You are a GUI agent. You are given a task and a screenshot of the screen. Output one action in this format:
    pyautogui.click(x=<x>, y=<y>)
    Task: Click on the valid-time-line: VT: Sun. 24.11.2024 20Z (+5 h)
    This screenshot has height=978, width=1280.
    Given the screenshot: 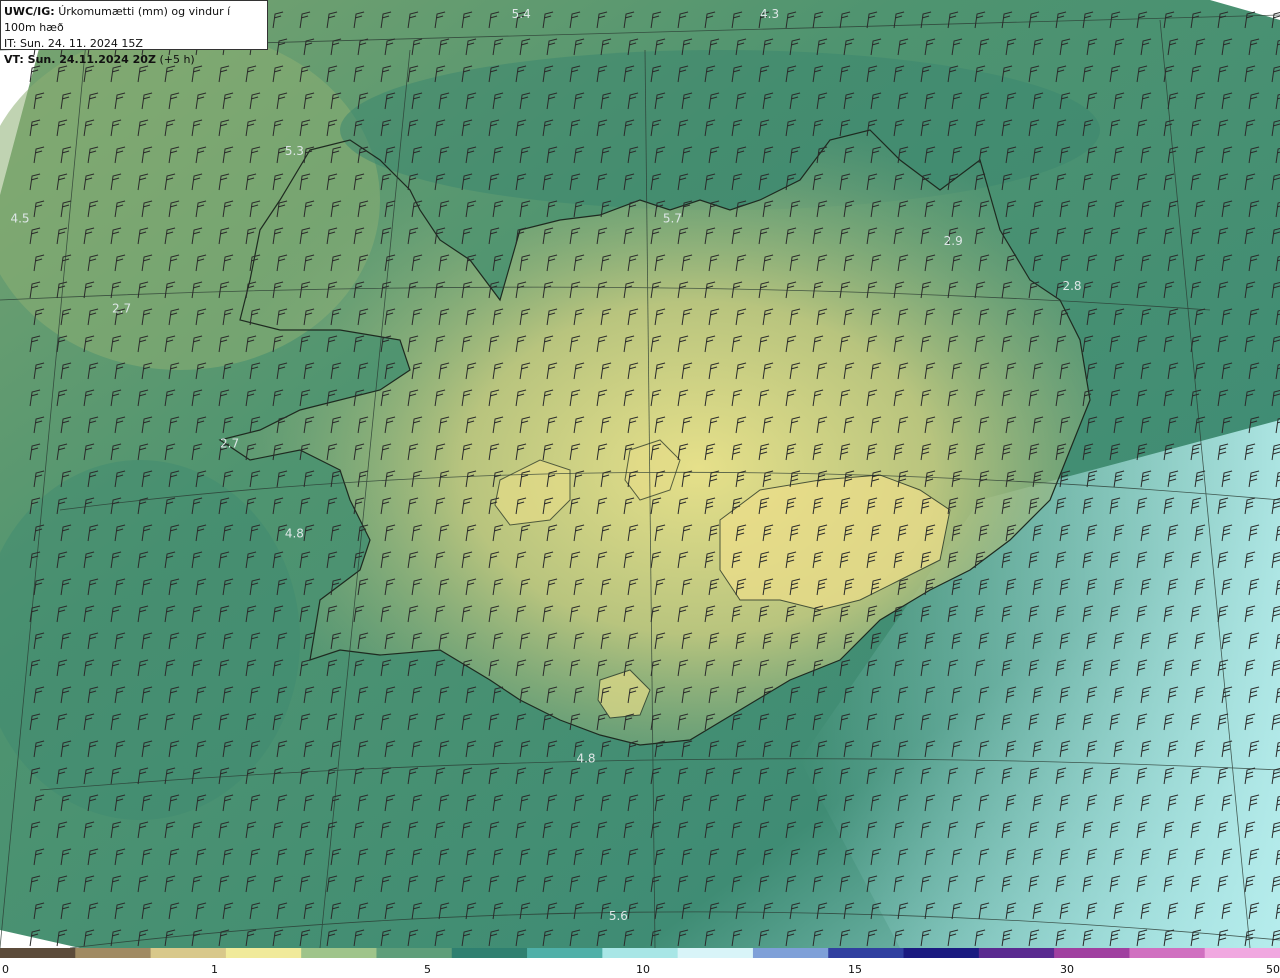 What is the action you would take?
    pyautogui.click(x=134, y=60)
    